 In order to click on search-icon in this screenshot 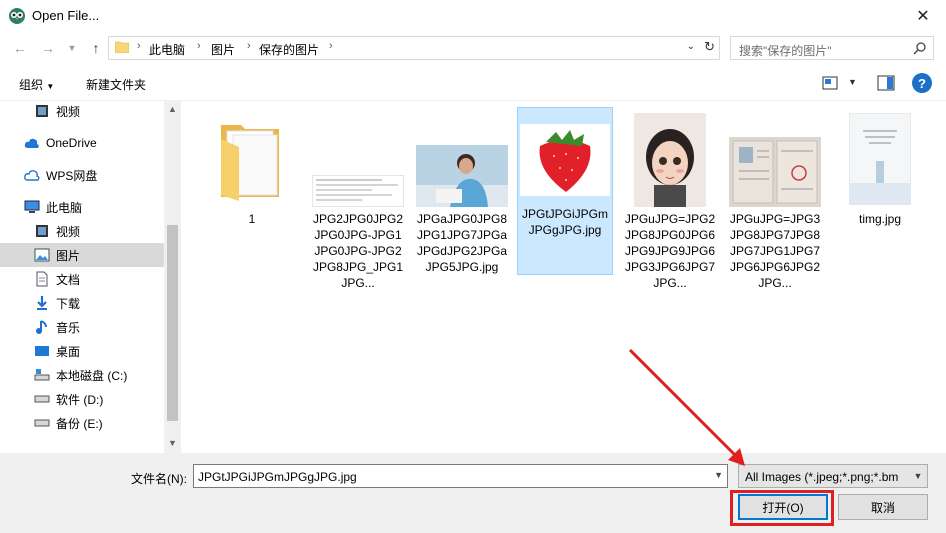, I will do `click(919, 48)`.